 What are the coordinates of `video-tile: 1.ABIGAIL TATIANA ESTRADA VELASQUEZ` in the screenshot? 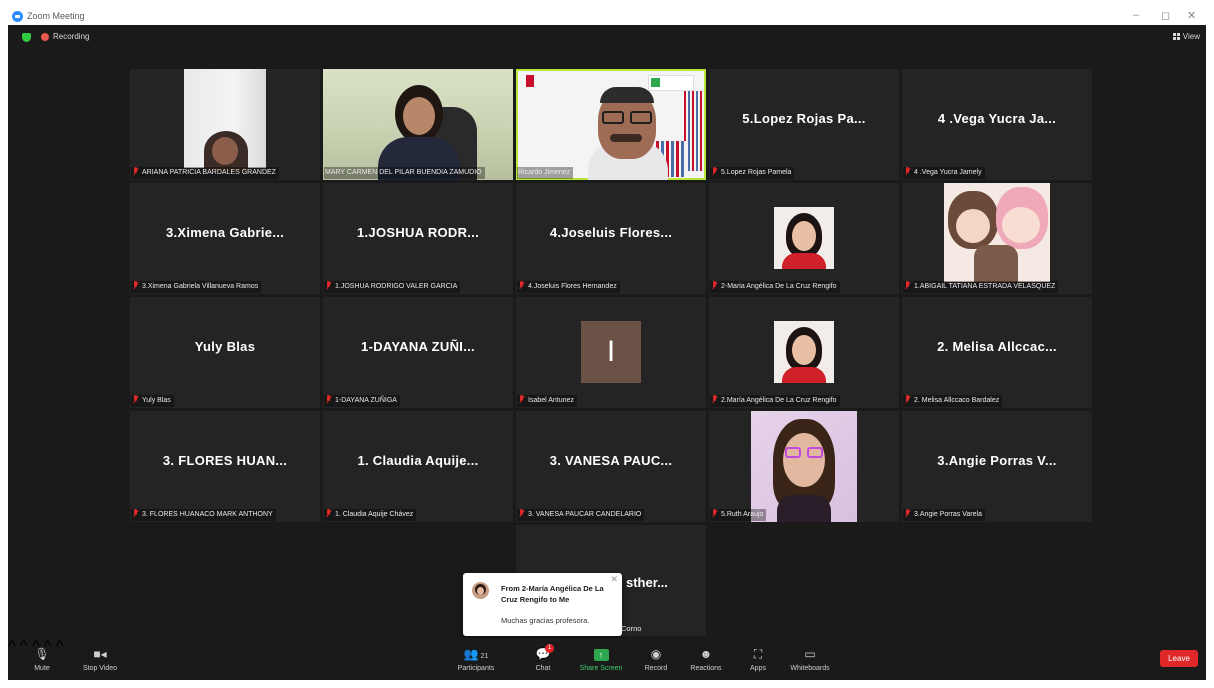 It's located at (997, 238).